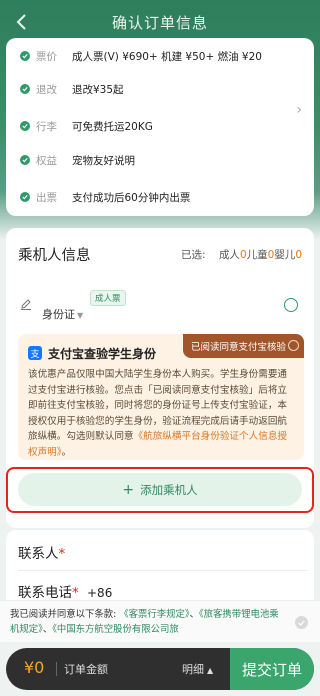 Image resolution: width=320 pixels, height=696 pixels. I want to click on infant-label: 婴儿, so click(285, 255).